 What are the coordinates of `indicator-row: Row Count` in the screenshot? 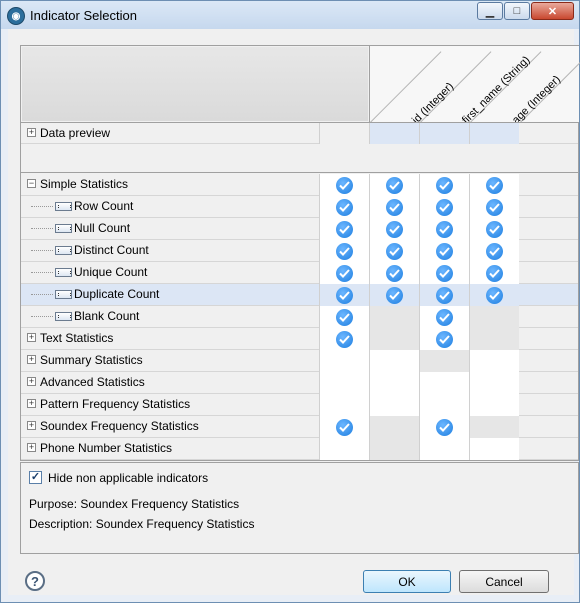 It's located at (299, 207).